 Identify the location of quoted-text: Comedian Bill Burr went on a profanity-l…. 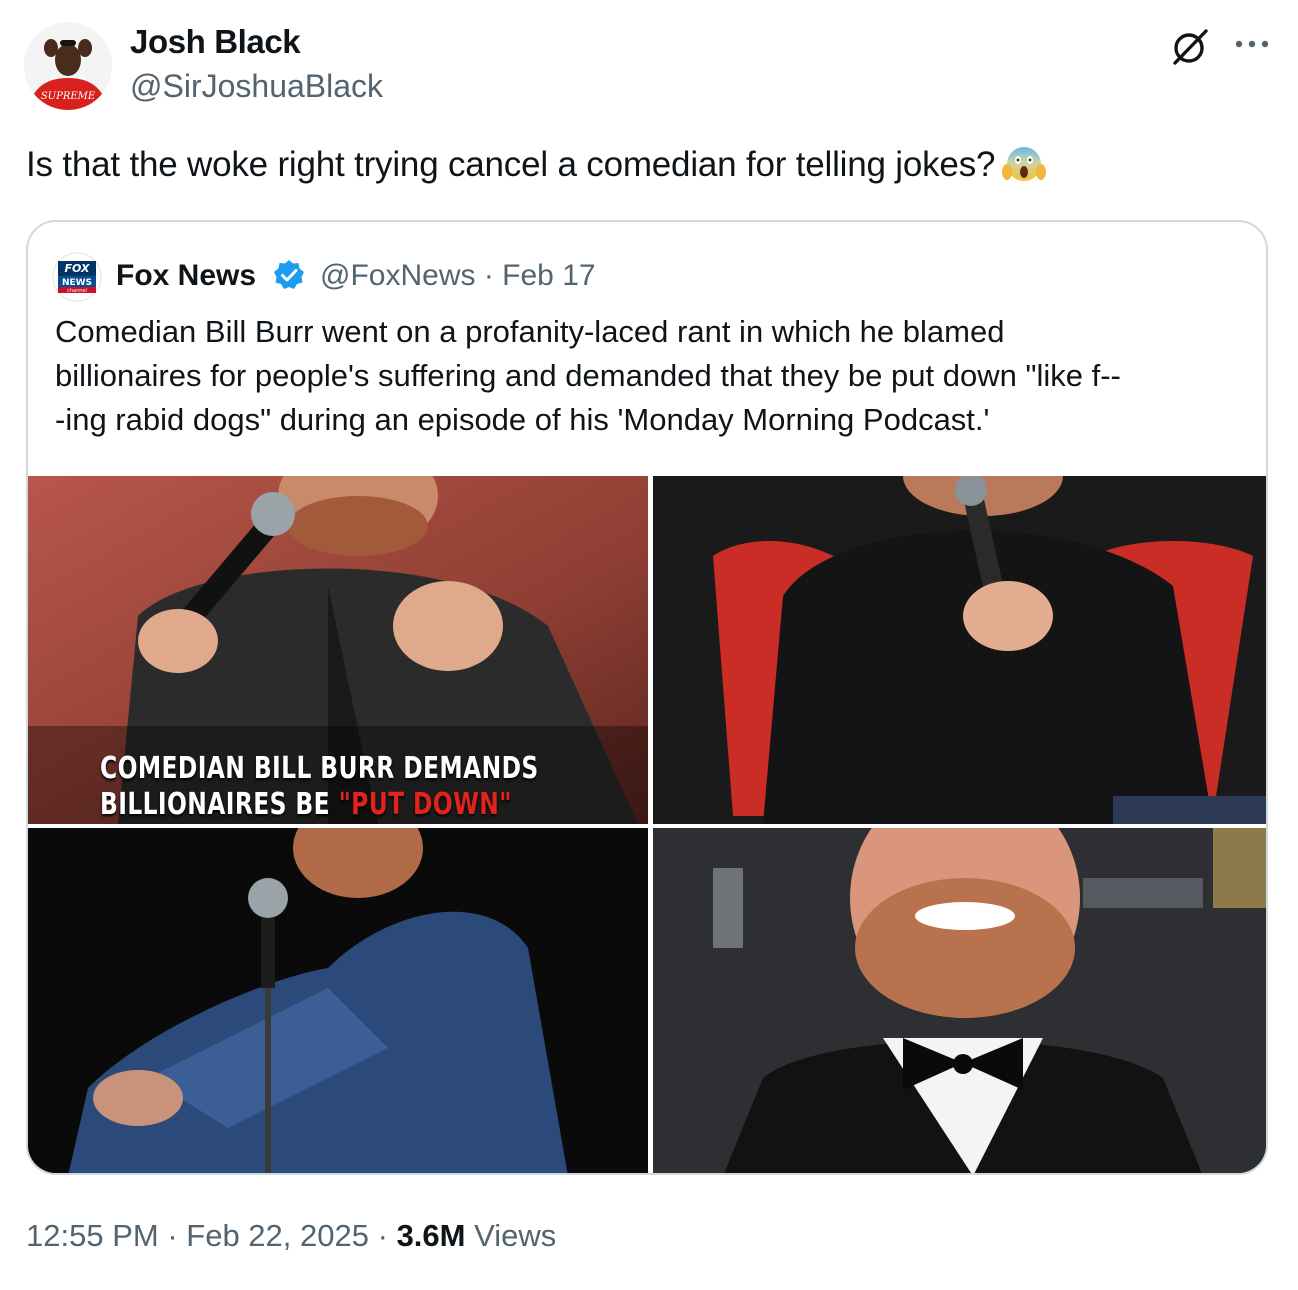
(650, 376).